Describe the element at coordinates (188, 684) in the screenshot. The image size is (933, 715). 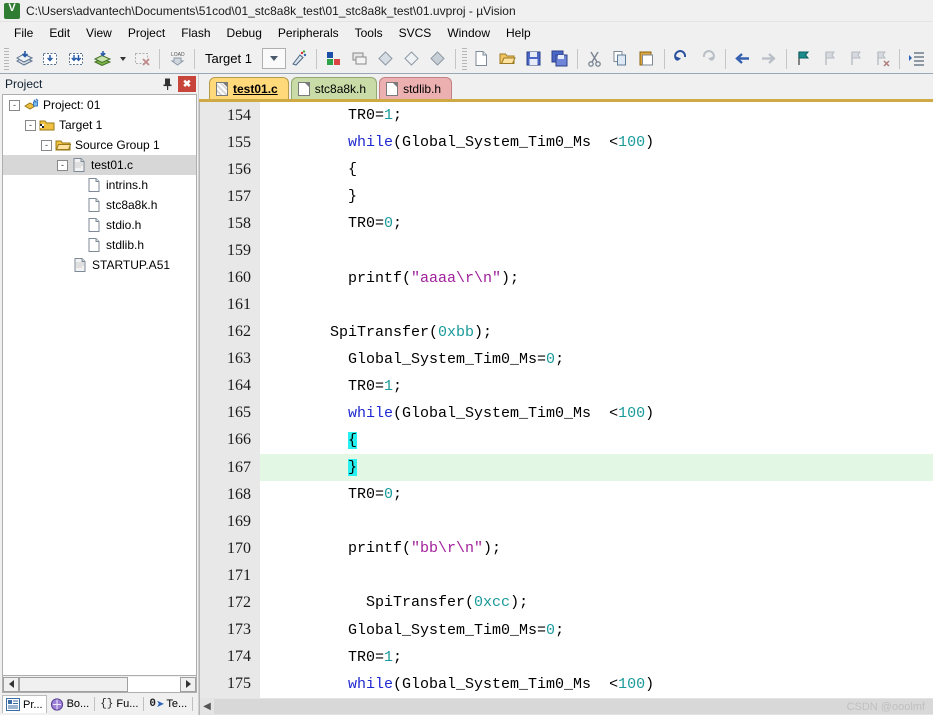
I see `scroll-right-icon` at that location.